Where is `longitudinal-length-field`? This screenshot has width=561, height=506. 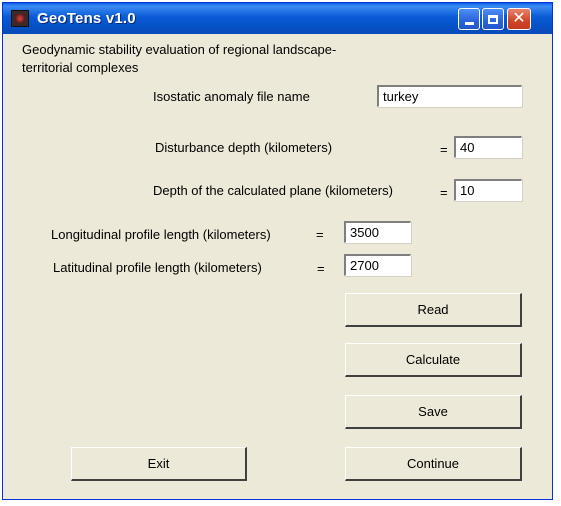
longitudinal-length-field is located at coordinates (377, 232).